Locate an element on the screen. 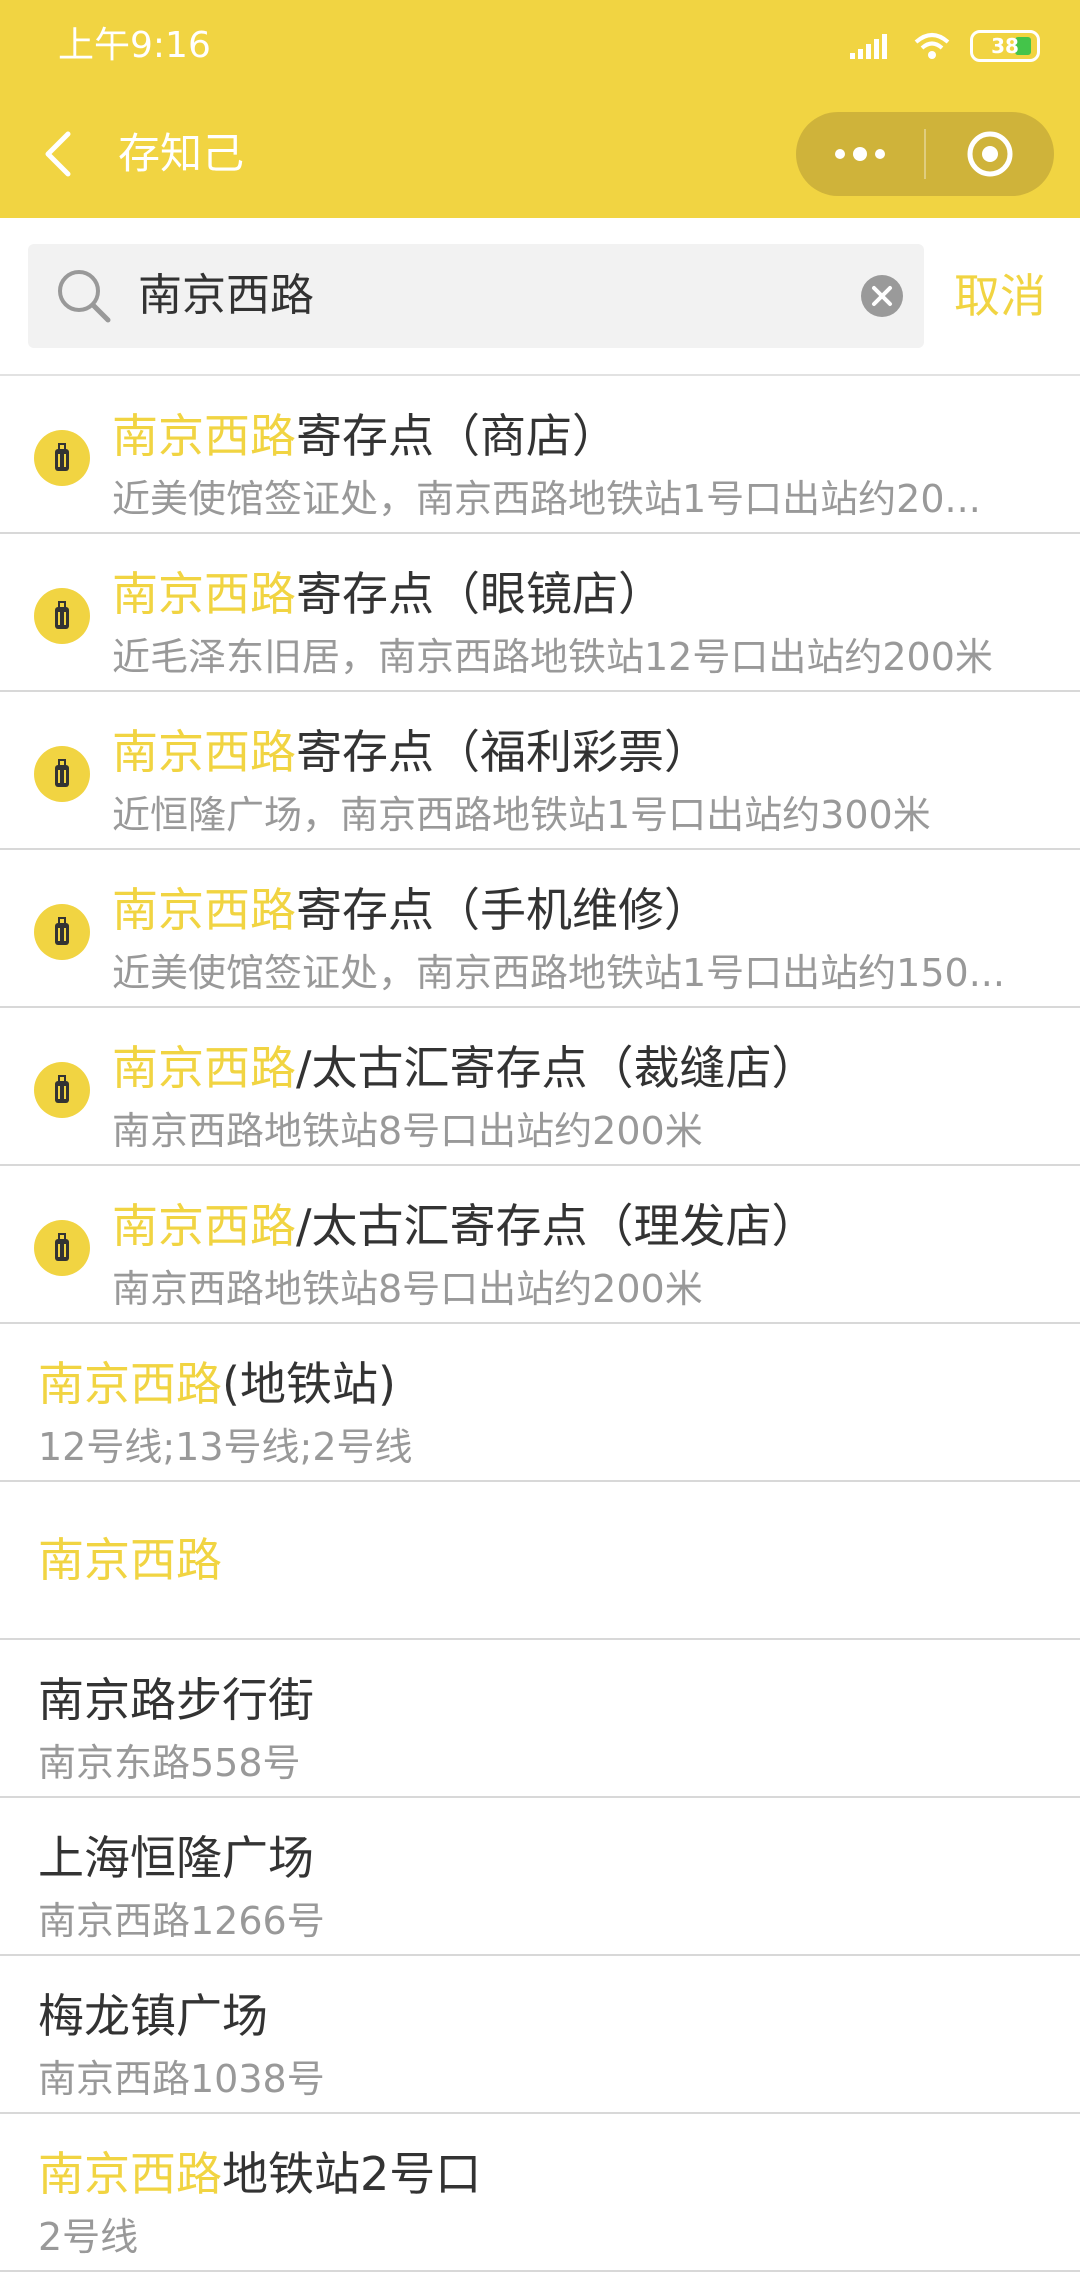 This screenshot has height=2272, width=1080. item-subtitle: 近毛泽东旧居，南京西路地铁站12号口出站约200米 is located at coordinates (552, 657).